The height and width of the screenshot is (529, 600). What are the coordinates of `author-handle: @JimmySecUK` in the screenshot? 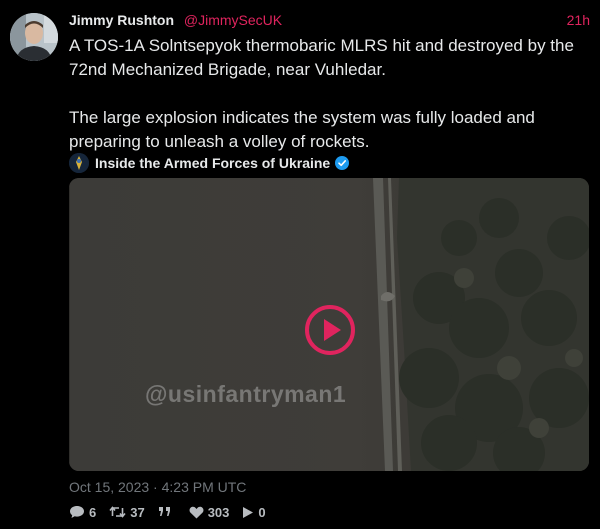 It's located at (233, 20).